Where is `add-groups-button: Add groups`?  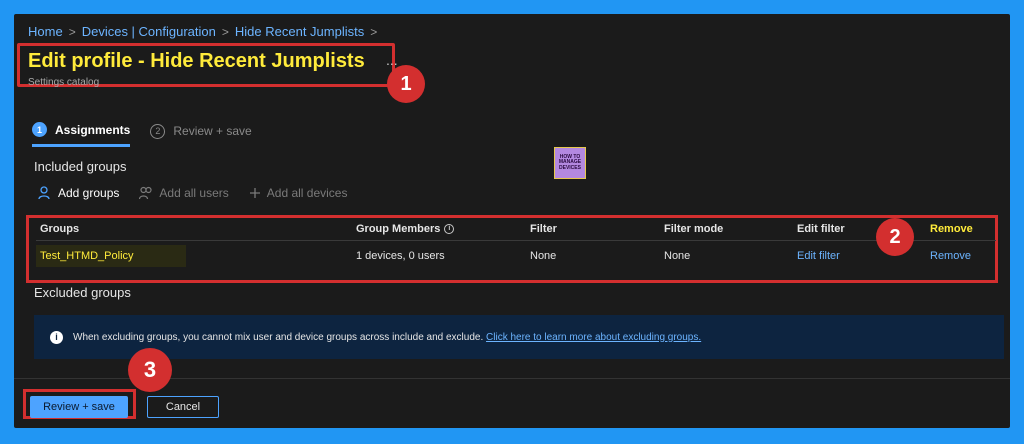 add-groups-button: Add groups is located at coordinates (78, 193).